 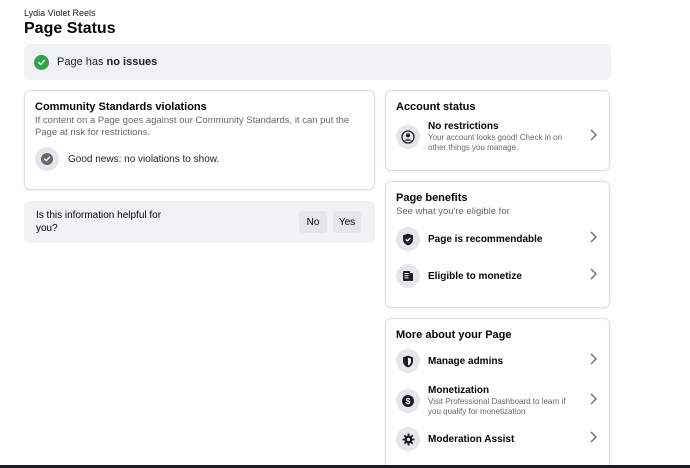 I want to click on status-banner: Page has no issues, so click(x=317, y=62).